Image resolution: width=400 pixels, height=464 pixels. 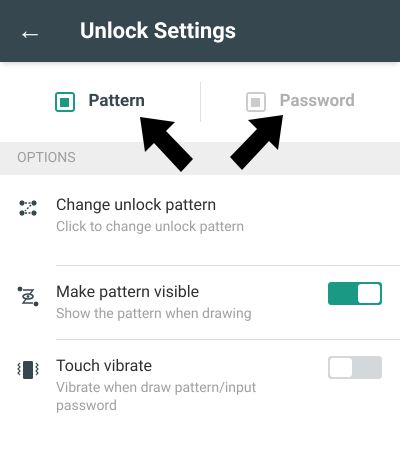 I want to click on eye-pattern-icon, so click(x=28, y=297).